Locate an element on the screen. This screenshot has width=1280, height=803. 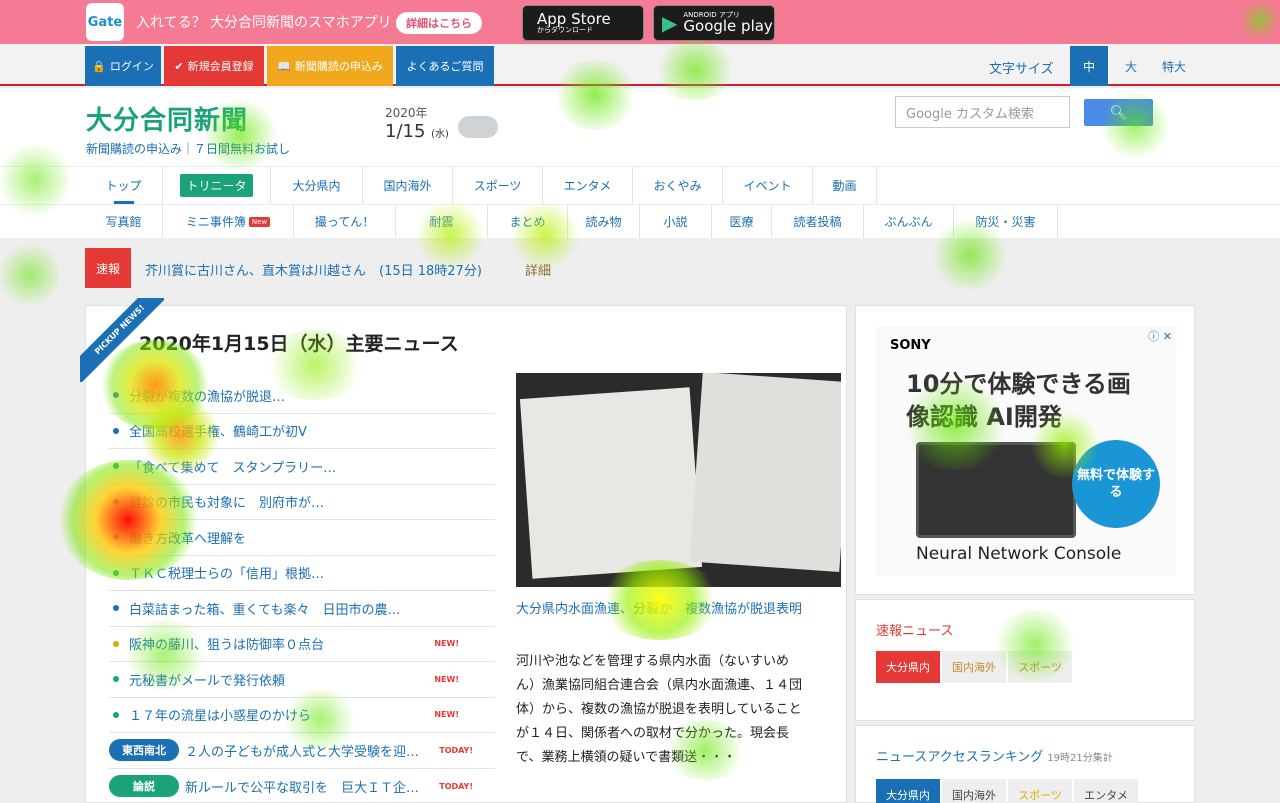
ranking-tab-domestic: 国内海外 is located at coordinates (974, 791).